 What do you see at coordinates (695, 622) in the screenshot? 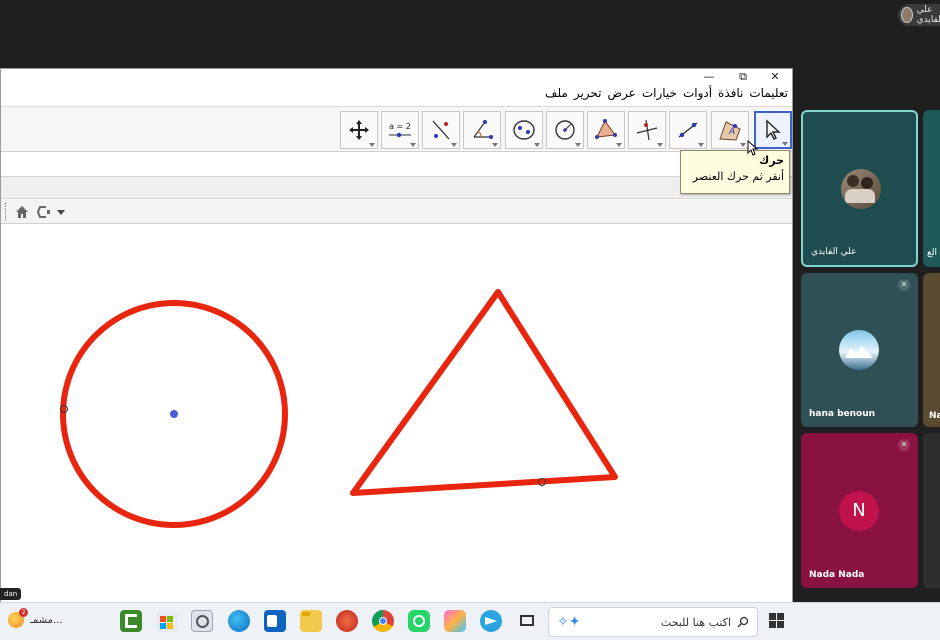
I see `search-placeholder: اكتب هنا للبحث` at bounding box center [695, 622].